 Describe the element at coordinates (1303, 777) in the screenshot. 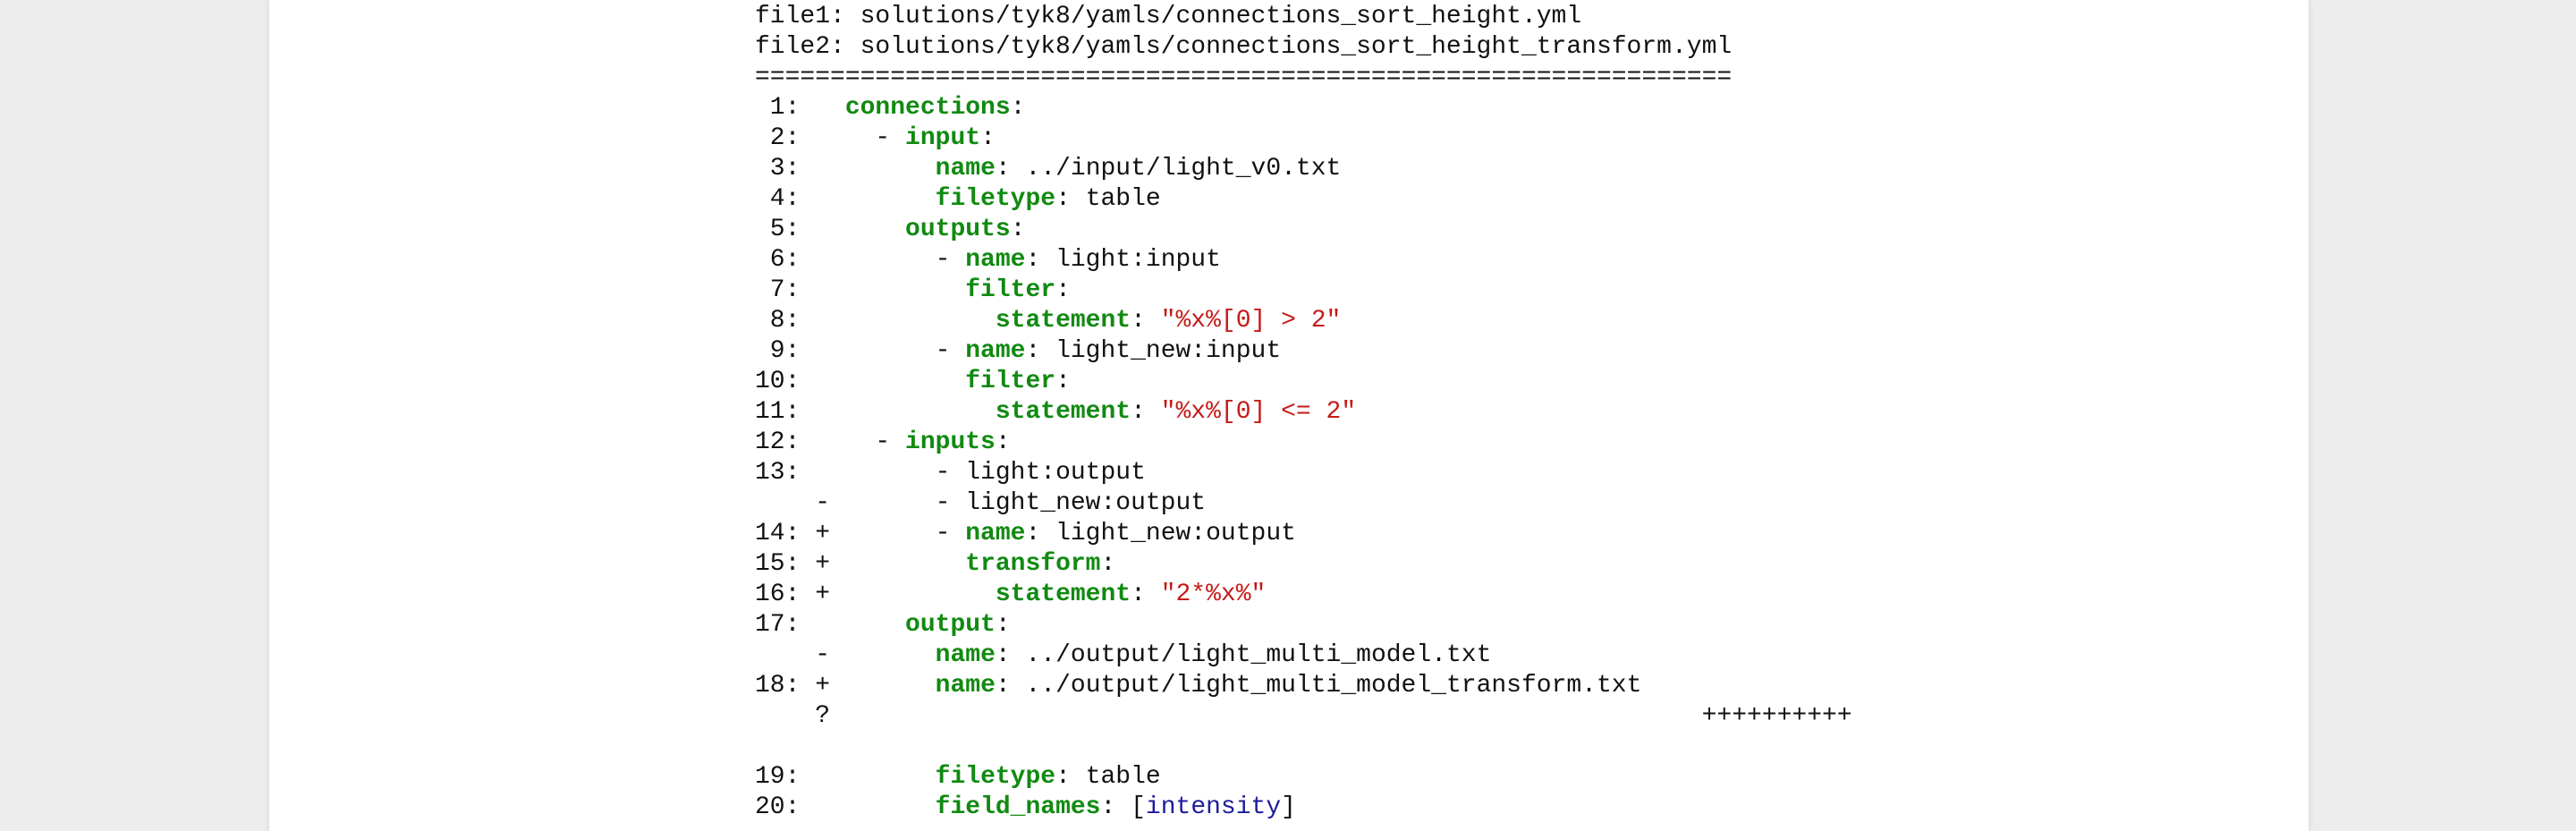

I see `diff-line: 19: filetype: table` at that location.